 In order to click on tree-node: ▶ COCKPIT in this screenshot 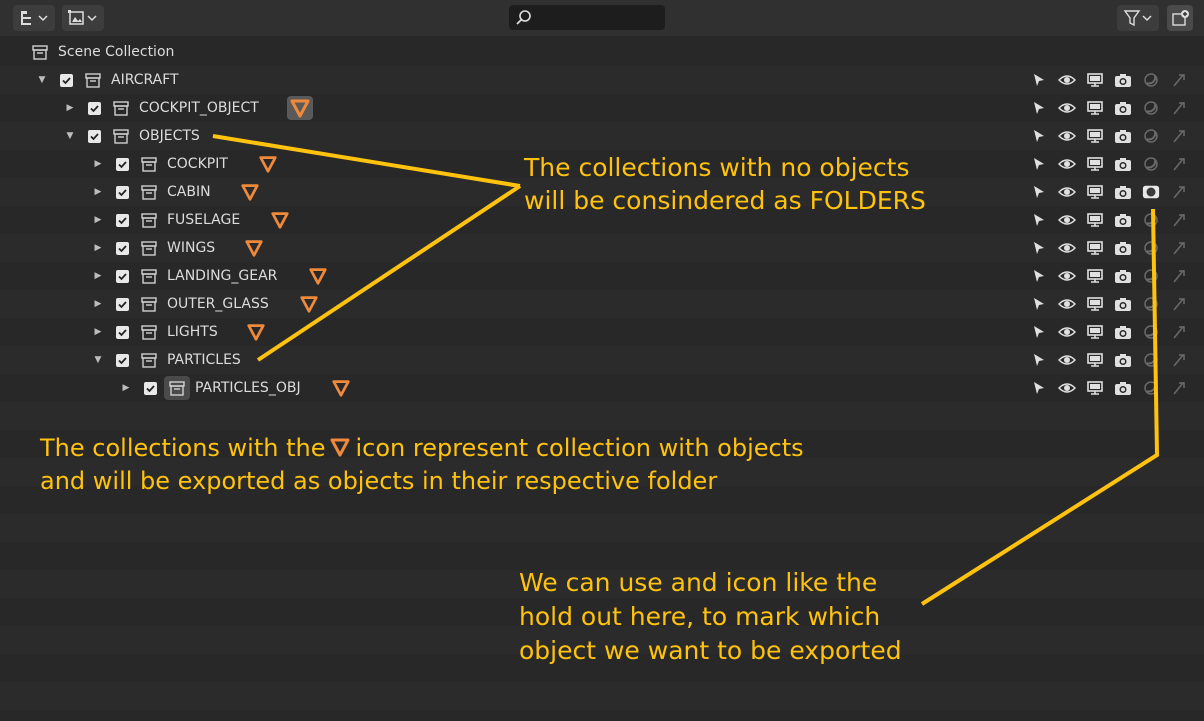, I will do `click(160, 164)`.